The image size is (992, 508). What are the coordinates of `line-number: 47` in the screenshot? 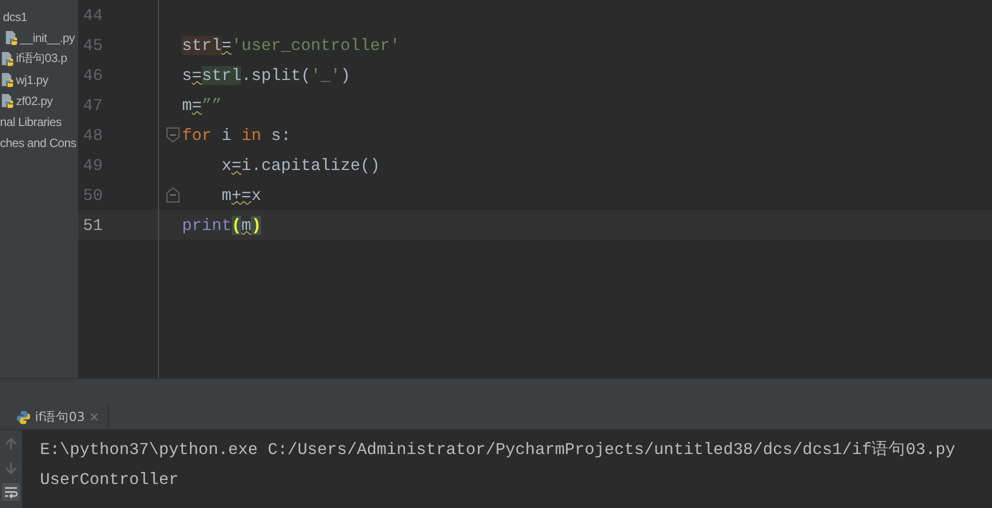 It's located at (93, 105).